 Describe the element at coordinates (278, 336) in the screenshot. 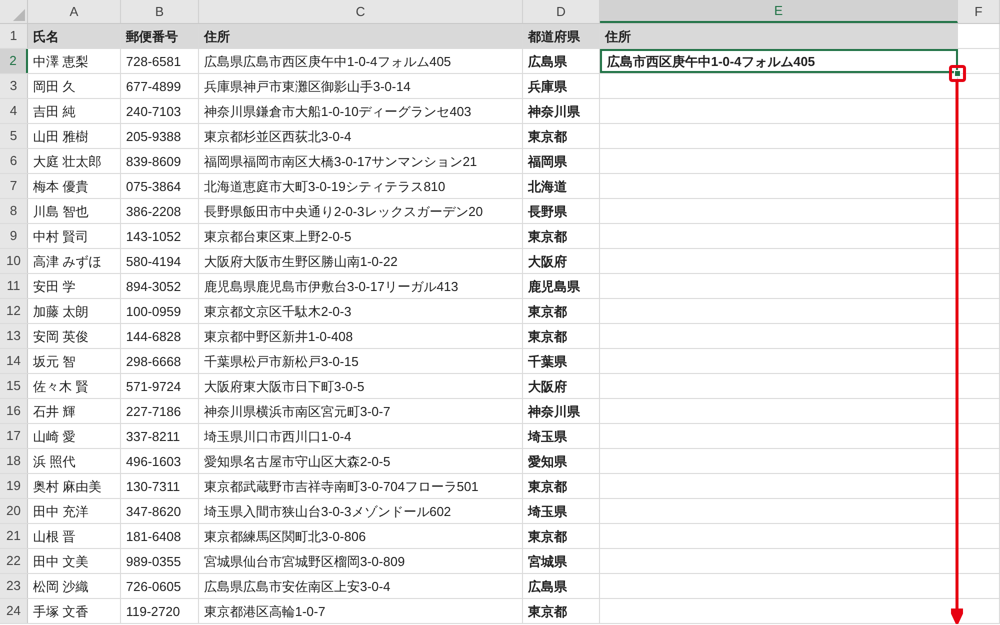

I see `table-cell: 東京都中野区新井1-0-408` at that location.